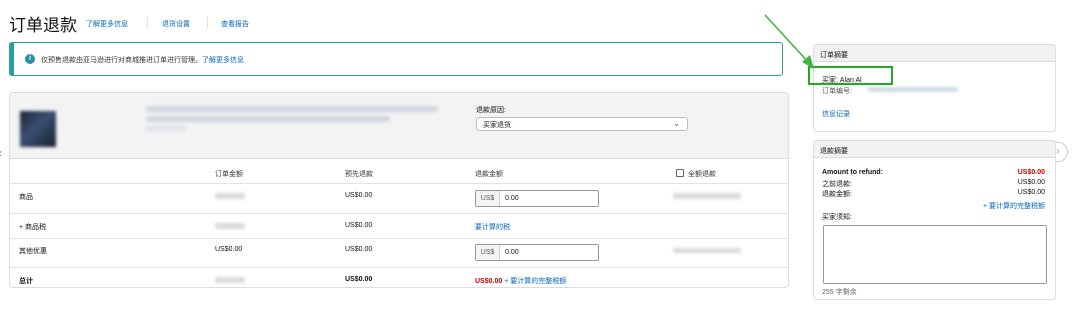  What do you see at coordinates (837, 184) in the screenshot?
I see `prior-refund-label: 之前退款:` at bounding box center [837, 184].